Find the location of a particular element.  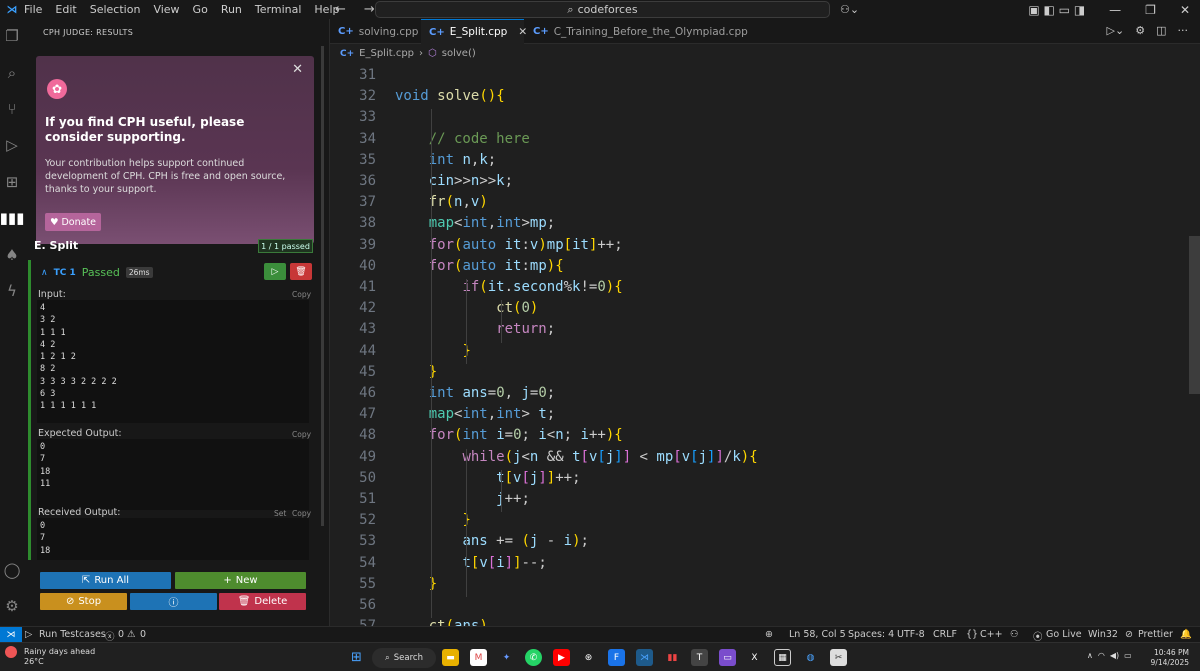

weather-widget: Rainy days ahead 26°C is located at coordinates (59, 657).